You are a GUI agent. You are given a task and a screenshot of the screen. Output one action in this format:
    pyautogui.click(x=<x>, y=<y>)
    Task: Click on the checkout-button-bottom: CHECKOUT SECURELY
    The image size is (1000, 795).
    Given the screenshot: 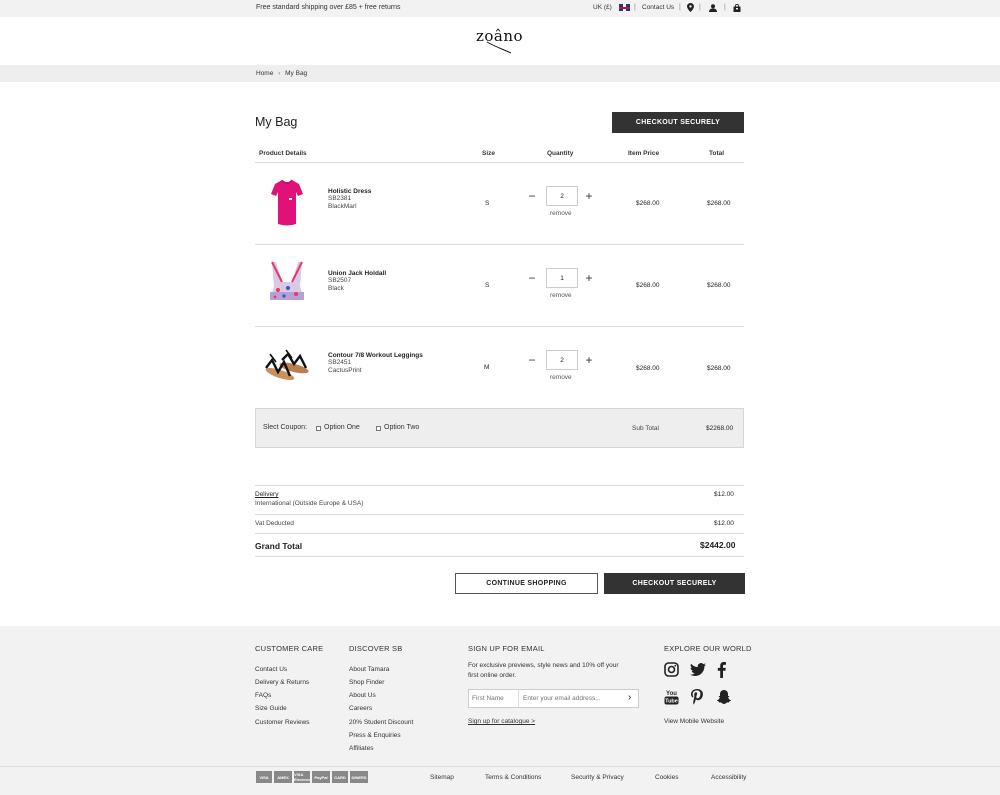 What is the action you would take?
    pyautogui.click(x=674, y=583)
    